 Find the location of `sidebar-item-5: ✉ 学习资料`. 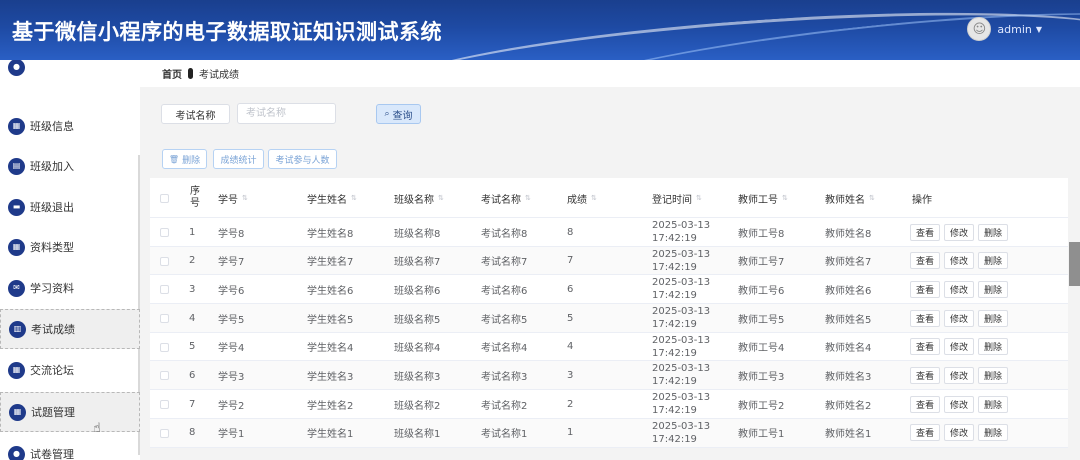

sidebar-item-5: ✉ 学习资料 is located at coordinates (70, 288).